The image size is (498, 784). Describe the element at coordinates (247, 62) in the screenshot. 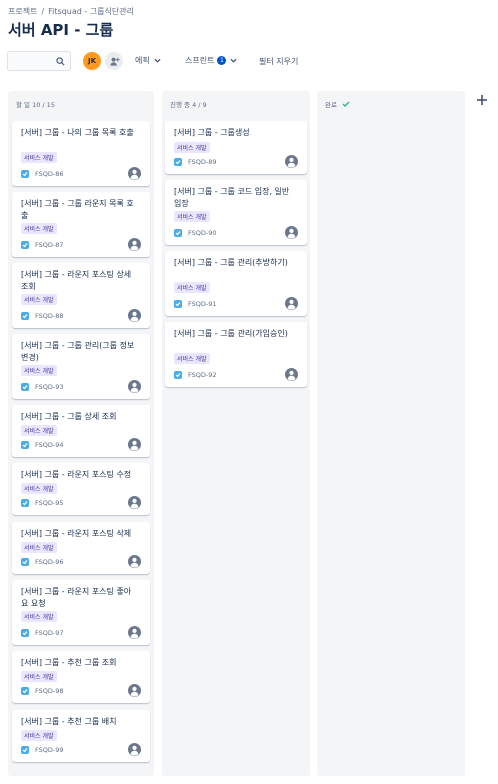

I see `board-toolbar: JK 에픽 스프린트 1 필터 지우기` at that location.